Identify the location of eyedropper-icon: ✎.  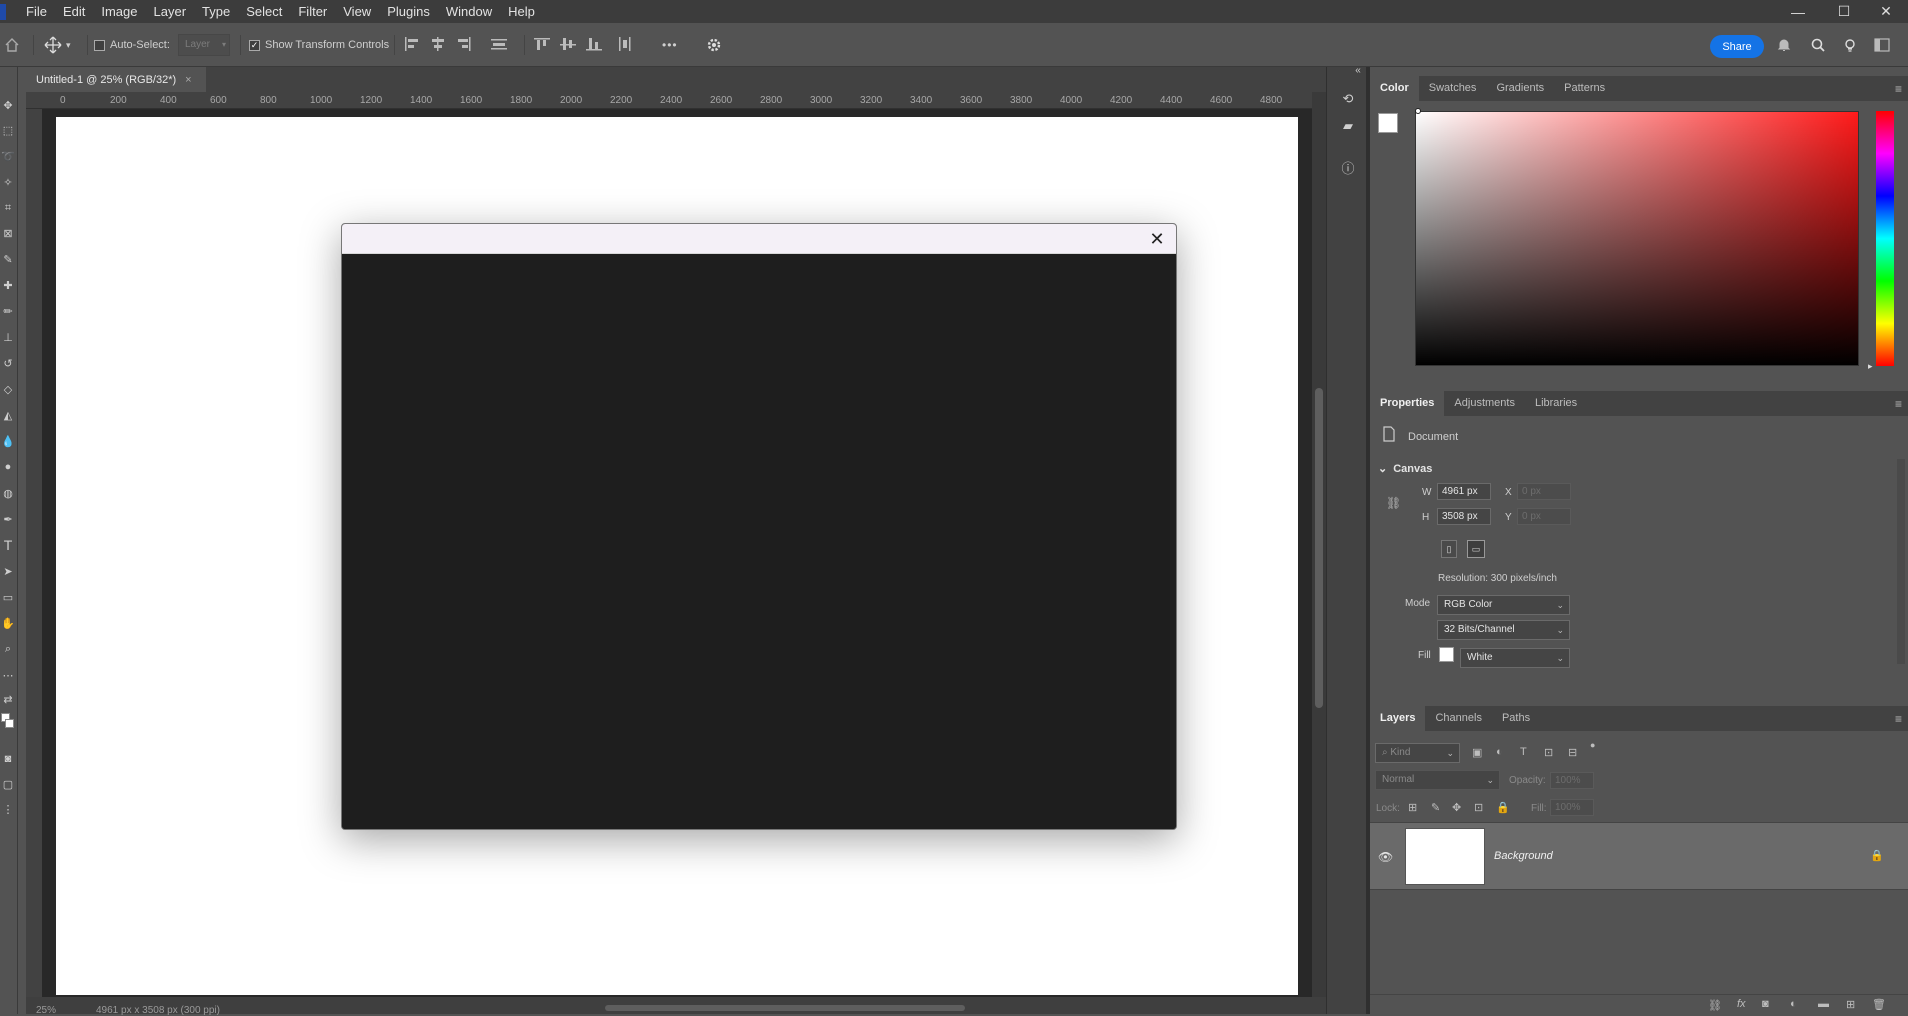
(8, 259).